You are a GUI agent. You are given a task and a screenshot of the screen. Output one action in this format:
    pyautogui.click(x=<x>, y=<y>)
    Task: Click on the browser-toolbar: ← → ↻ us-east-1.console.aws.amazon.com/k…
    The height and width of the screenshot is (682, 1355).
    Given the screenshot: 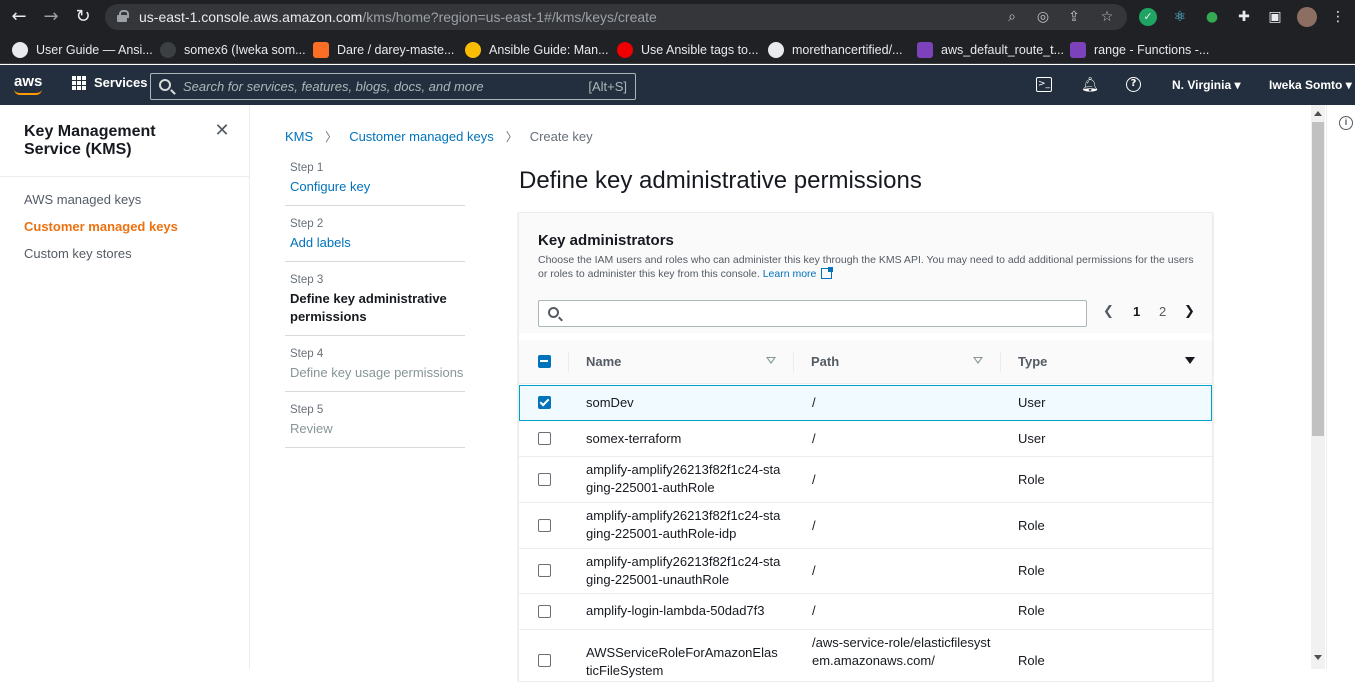 What is the action you would take?
    pyautogui.click(x=677, y=17)
    